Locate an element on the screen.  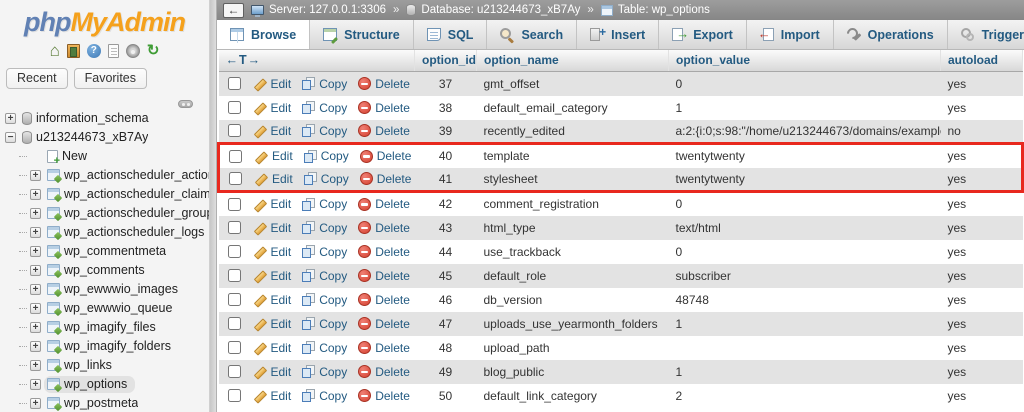
tab-export: Export is located at coordinates (703, 34).